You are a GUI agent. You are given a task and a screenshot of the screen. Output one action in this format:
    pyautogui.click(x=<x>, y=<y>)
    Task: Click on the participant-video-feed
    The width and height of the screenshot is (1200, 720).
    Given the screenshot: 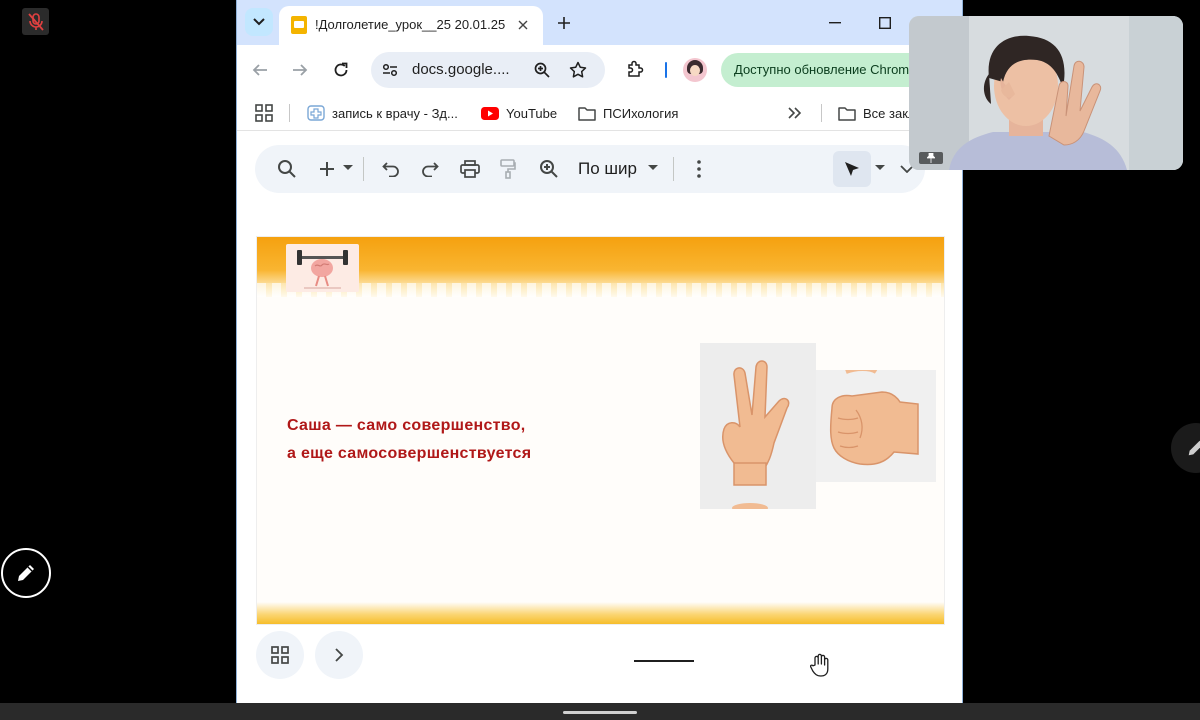 What is the action you would take?
    pyautogui.click(x=1046, y=93)
    